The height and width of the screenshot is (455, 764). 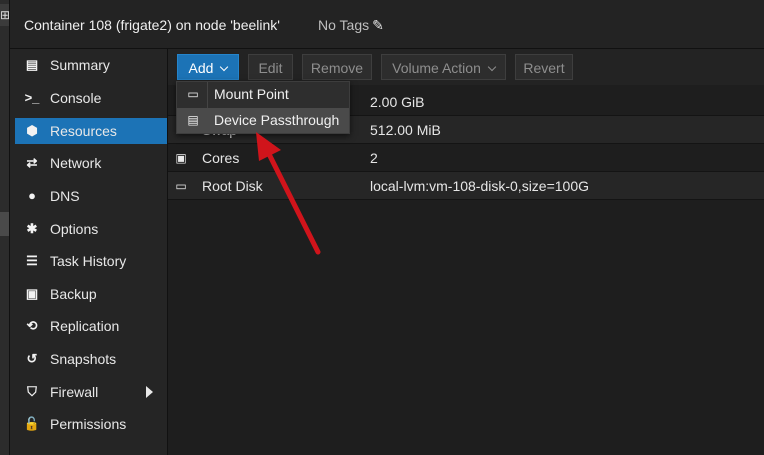 I want to click on unlock-icon: 🔓, so click(x=32, y=423).